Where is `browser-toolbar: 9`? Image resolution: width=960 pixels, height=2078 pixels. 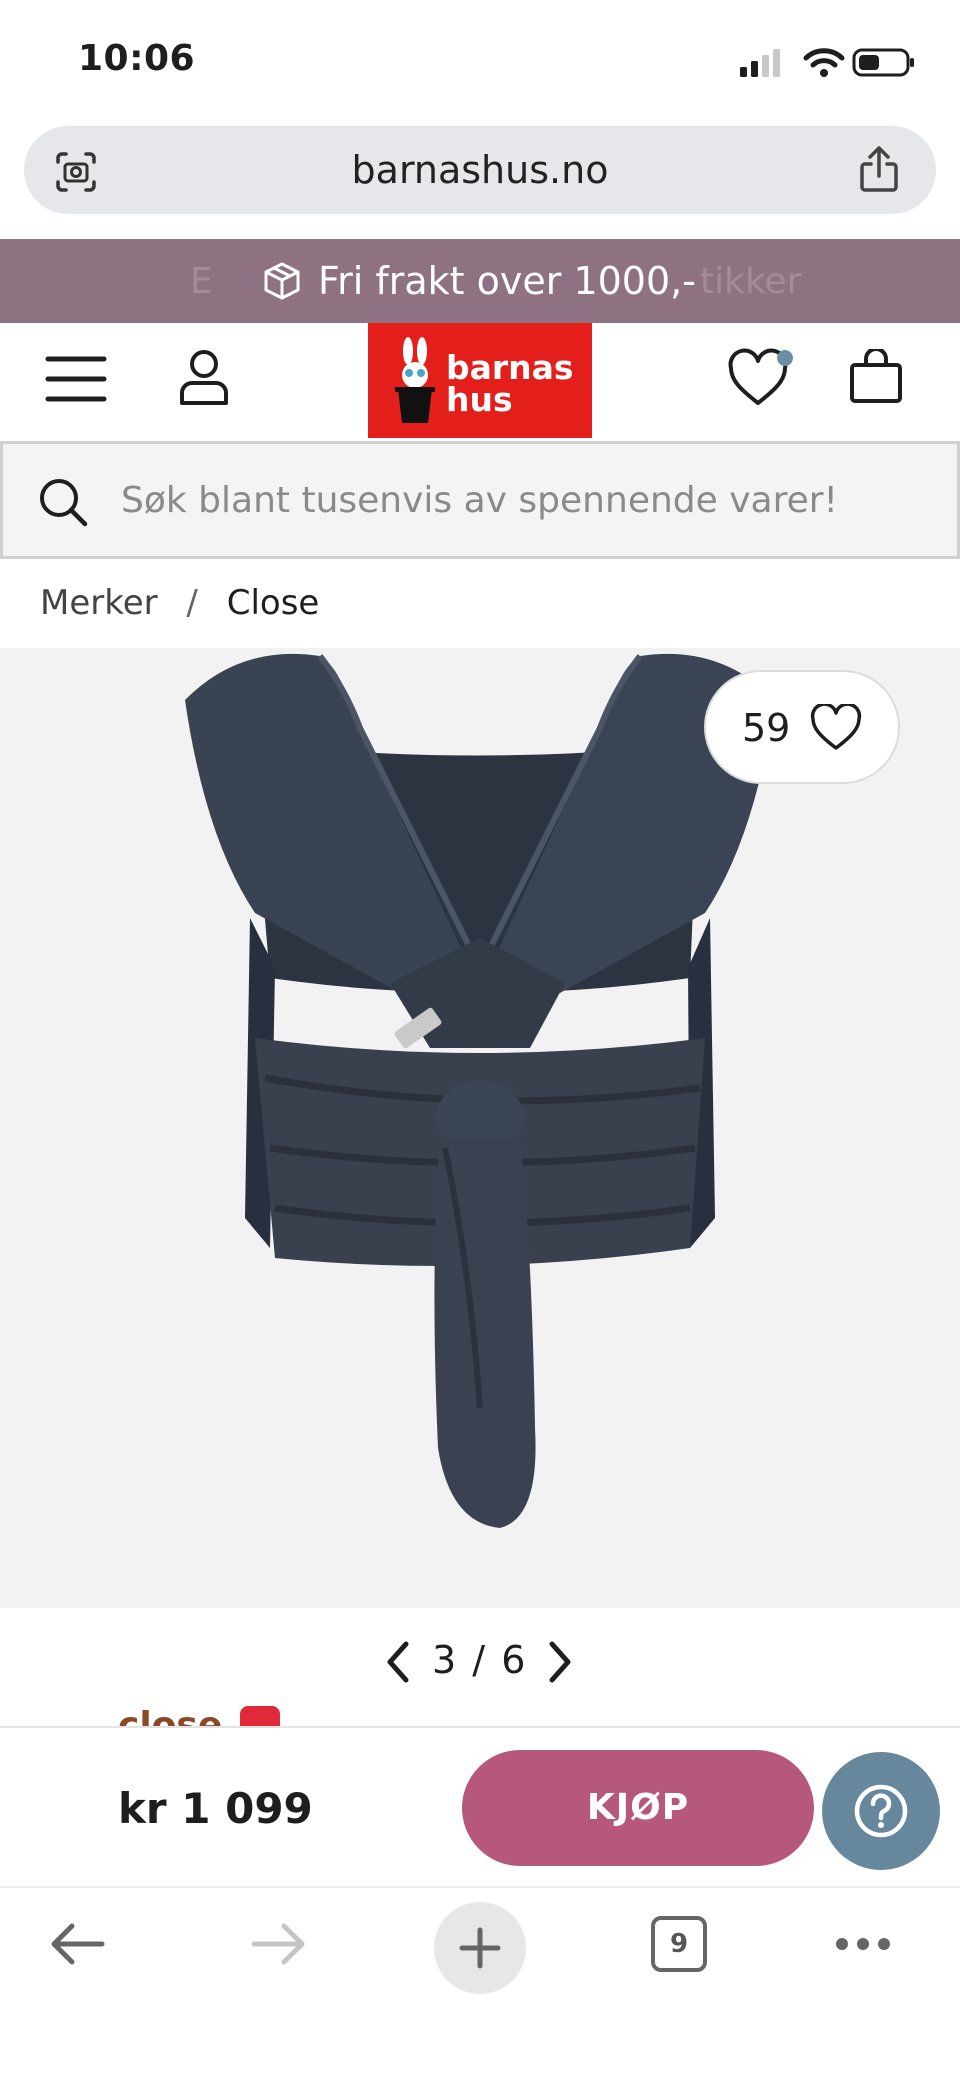 browser-toolbar: 9 is located at coordinates (480, 1982).